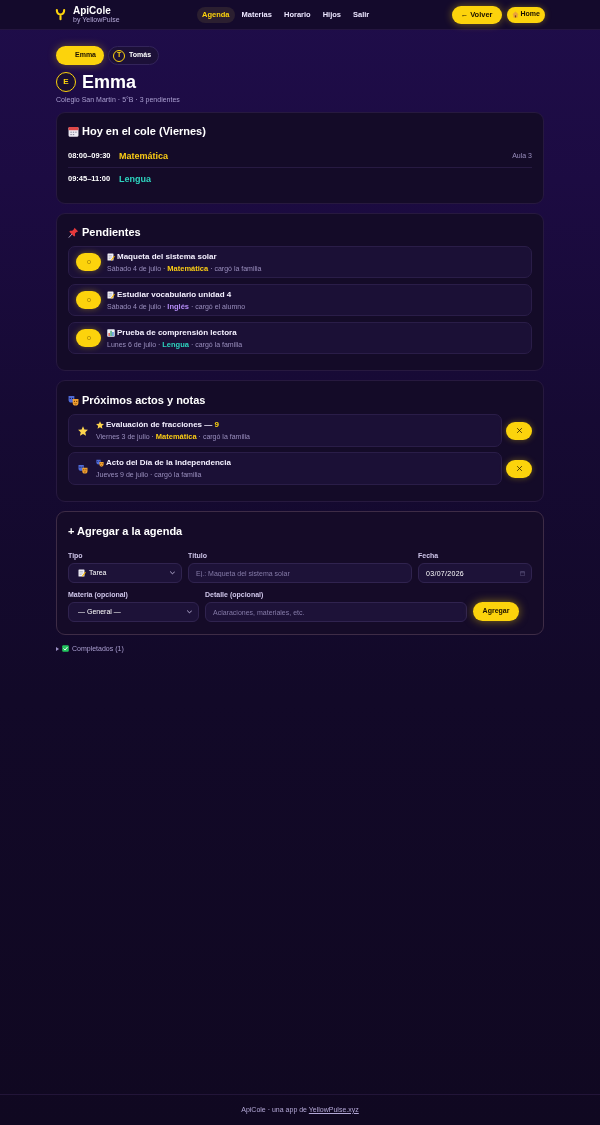  Describe the element at coordinates (109, 82) in the screenshot. I see `profile-name: Emma` at that location.